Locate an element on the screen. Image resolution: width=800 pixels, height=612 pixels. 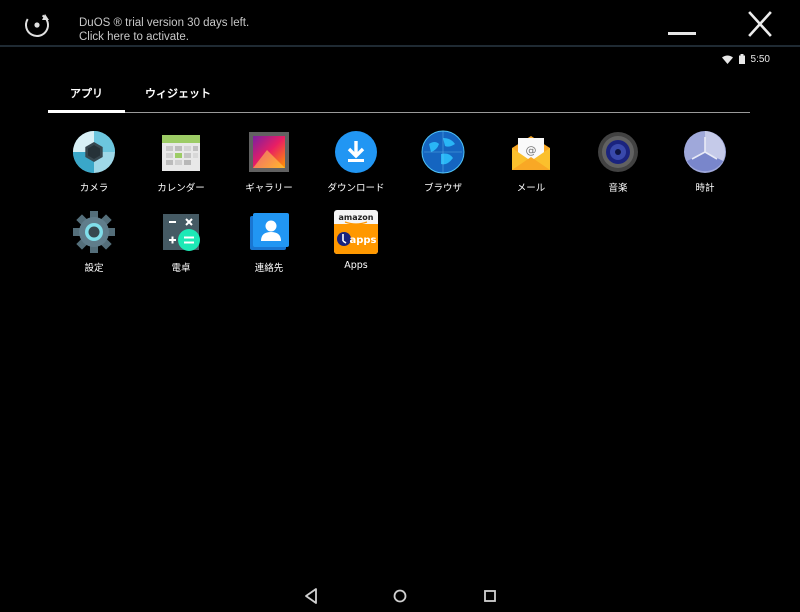
wifi-icon is located at coordinates (727, 59).